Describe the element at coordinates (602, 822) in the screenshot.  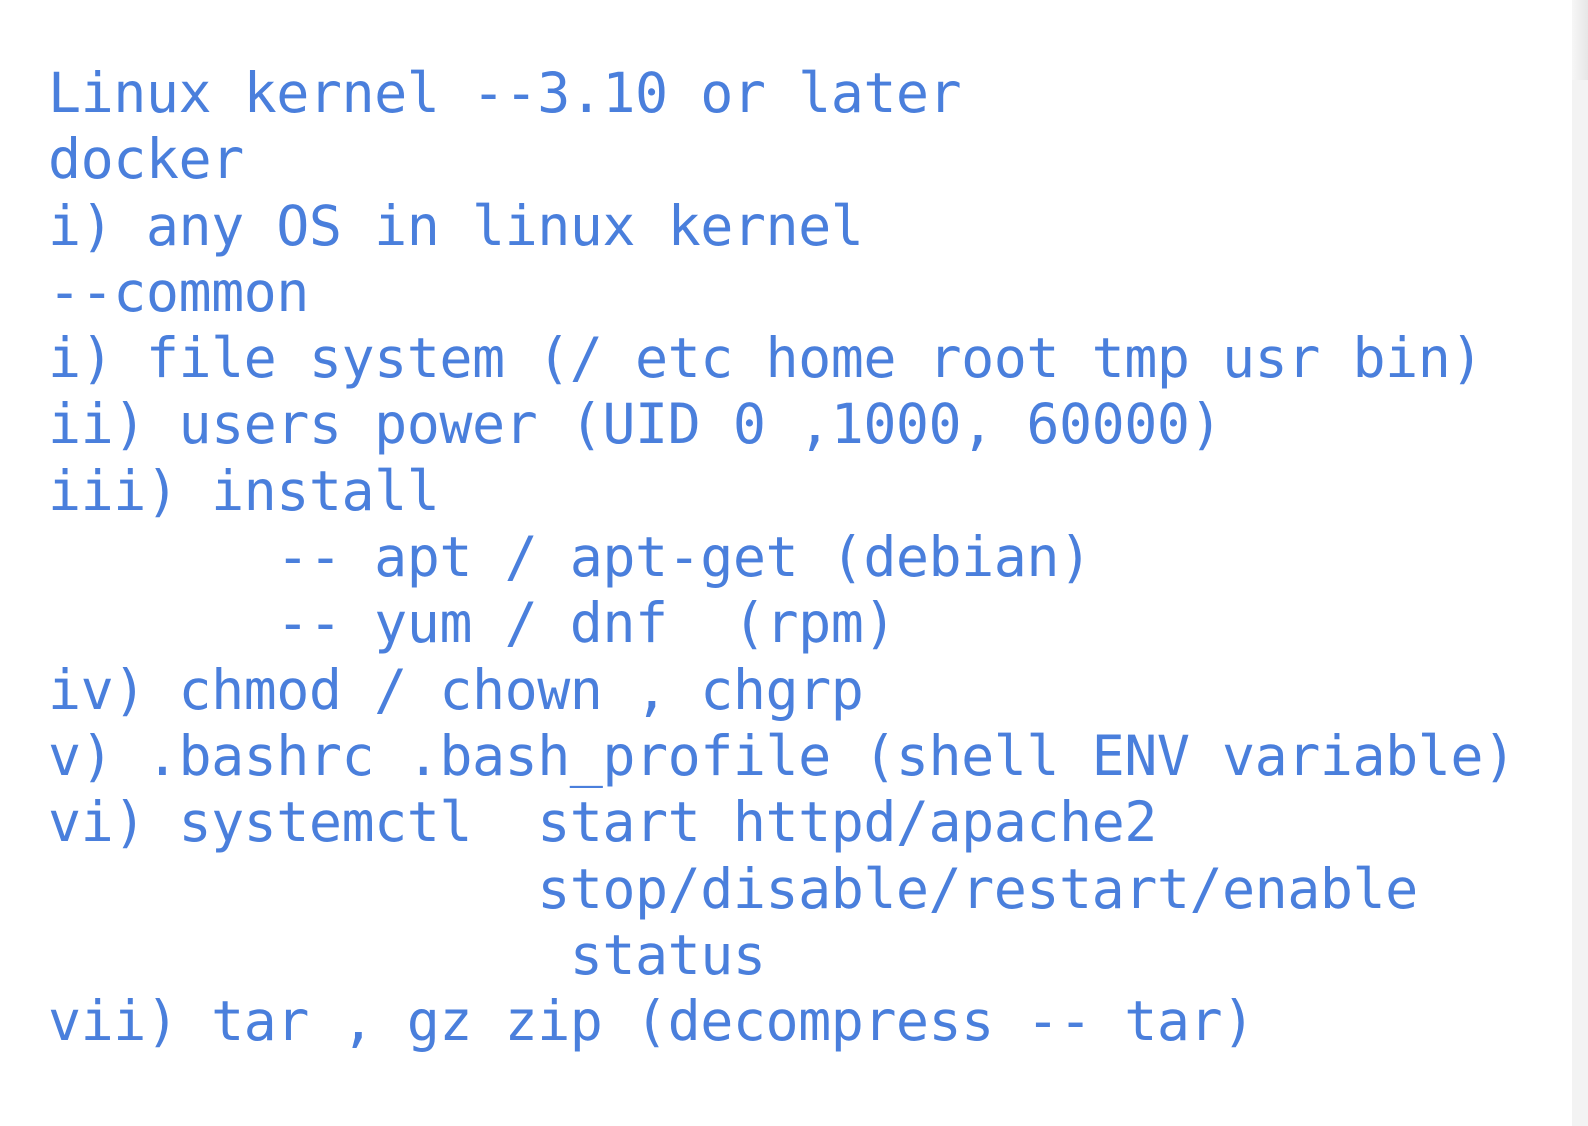
I see `text-line: vi) systemctl start httpd/apache2` at that location.